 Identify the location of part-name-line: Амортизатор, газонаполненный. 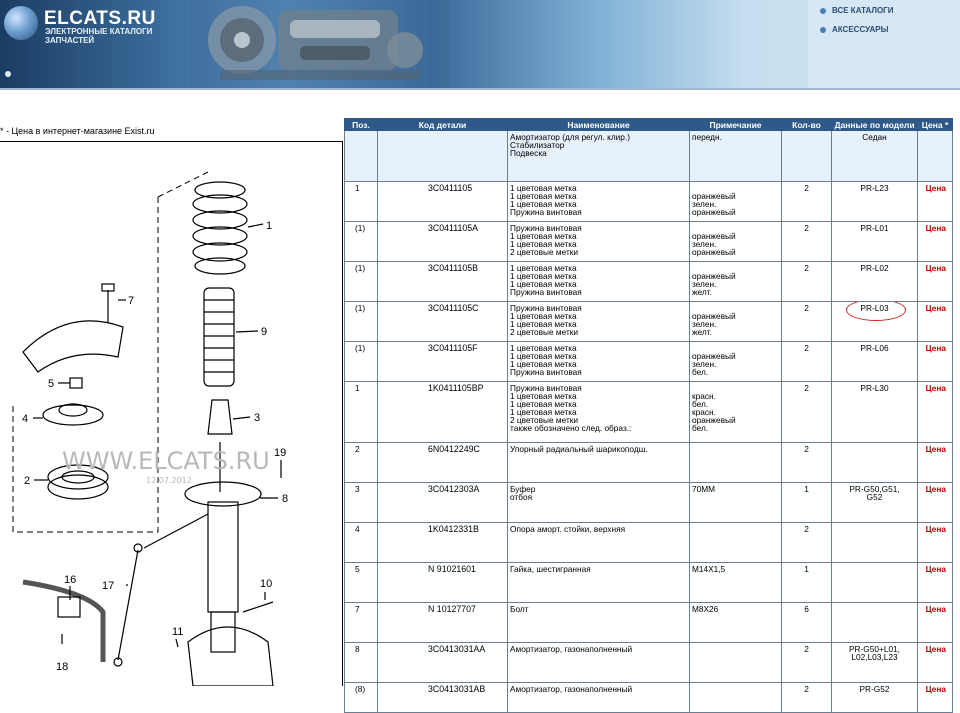
(571, 649).